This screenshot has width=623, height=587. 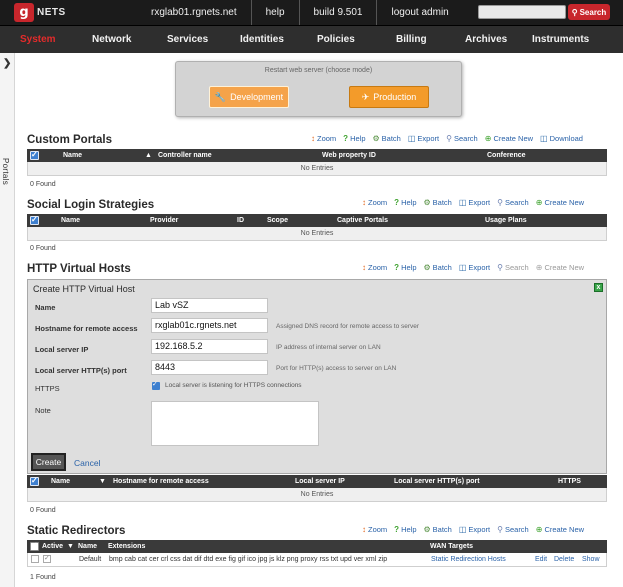 I want to click on hostname-label: Hostname for remote access, so click(x=86, y=328).